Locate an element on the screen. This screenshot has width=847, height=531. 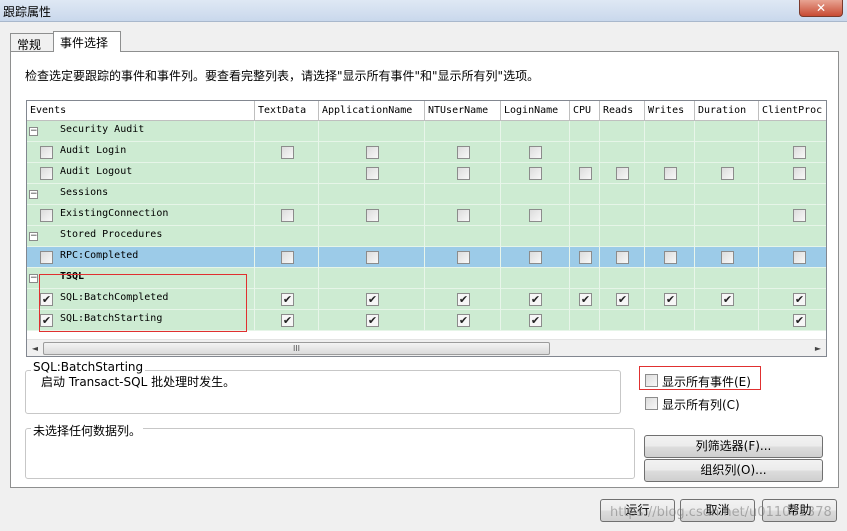
scroll-thumb: III is located at coordinates (296, 348).